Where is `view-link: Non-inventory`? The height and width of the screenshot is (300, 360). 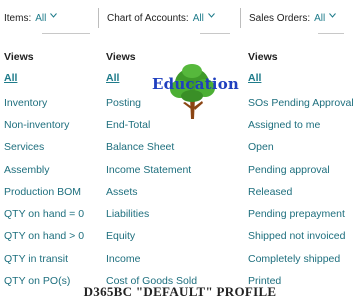
view-link: Non-inventory is located at coordinates (36, 125).